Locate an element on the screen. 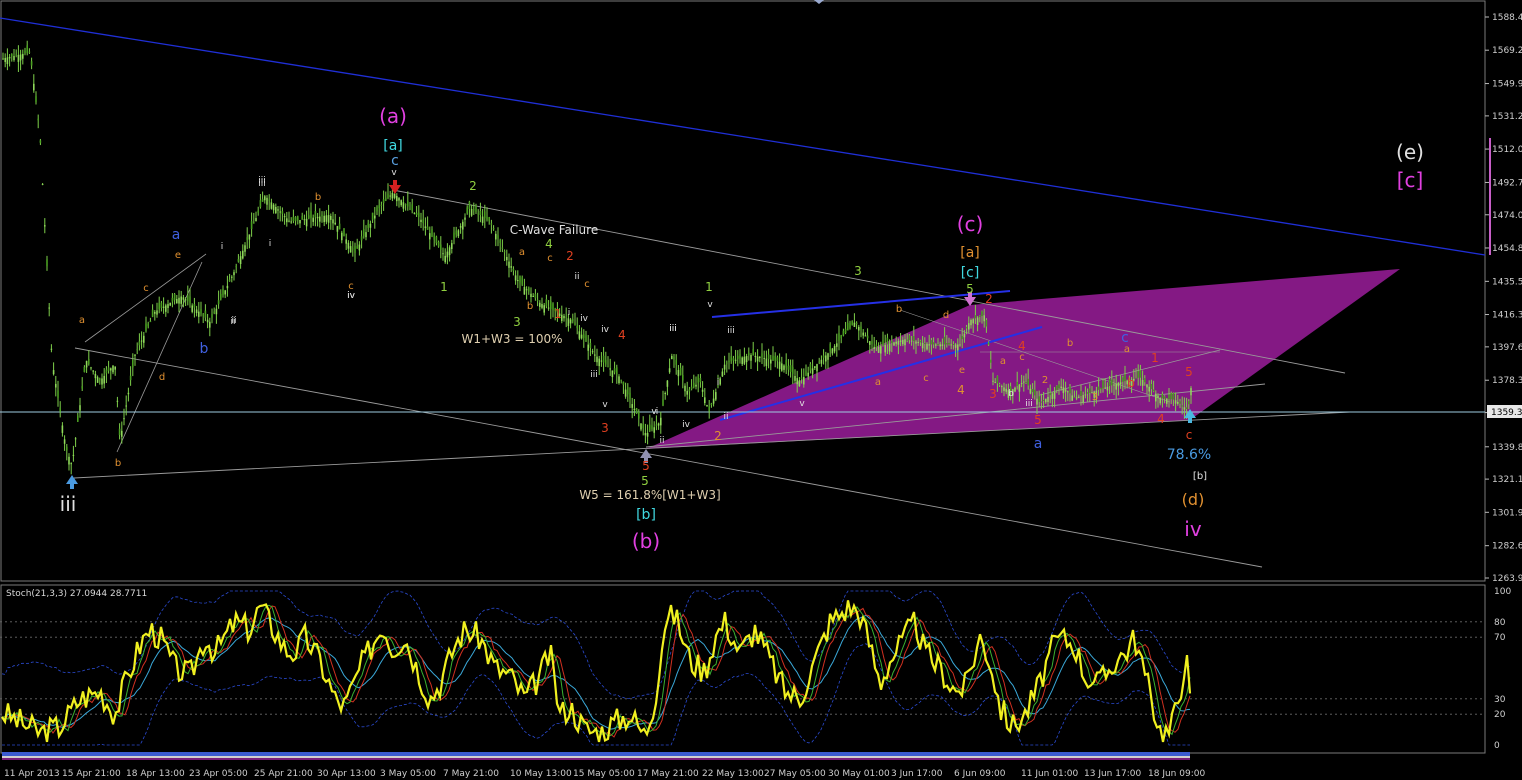  price-tick-label: 1435.5 is located at coordinates (1507, 282).